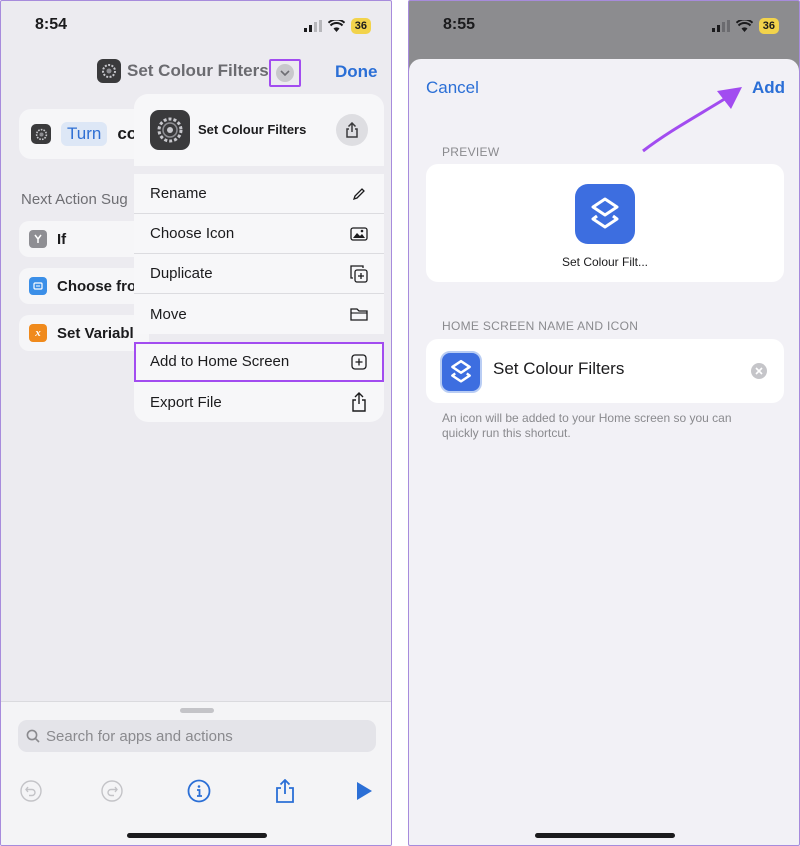 This screenshot has width=800, height=846. What do you see at coordinates (74, 199) in the screenshot?
I see `suggestions-heading: Next Action Sug` at bounding box center [74, 199].